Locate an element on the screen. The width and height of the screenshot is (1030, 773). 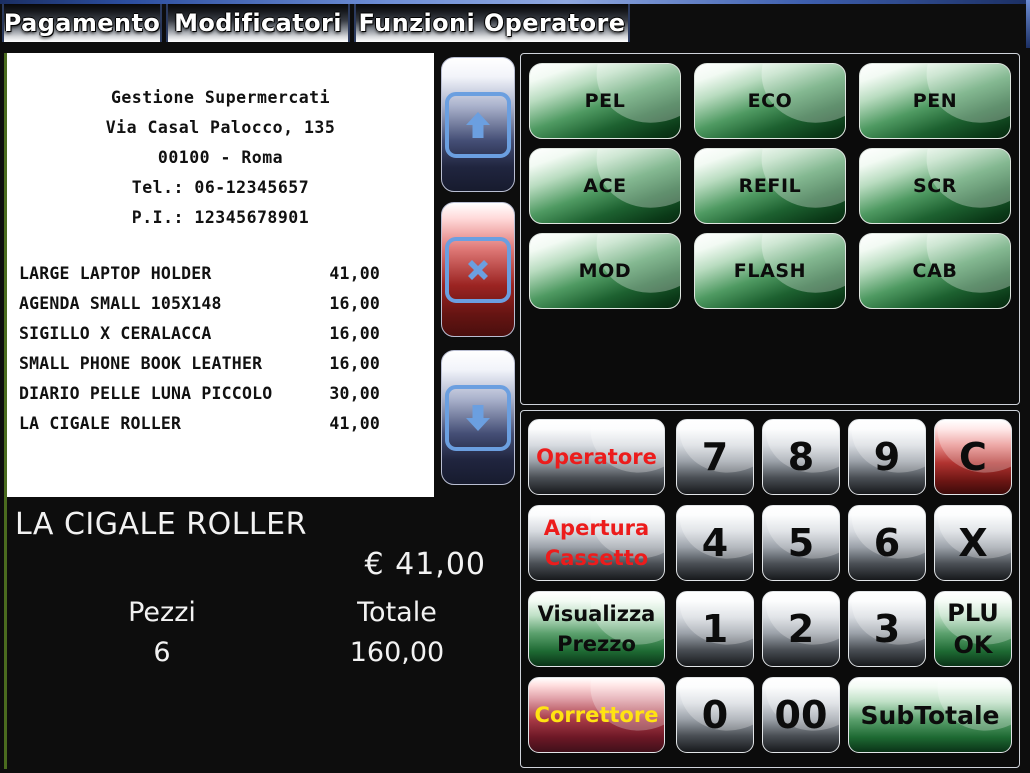
key-8-label: 8 is located at coordinates (801, 457).